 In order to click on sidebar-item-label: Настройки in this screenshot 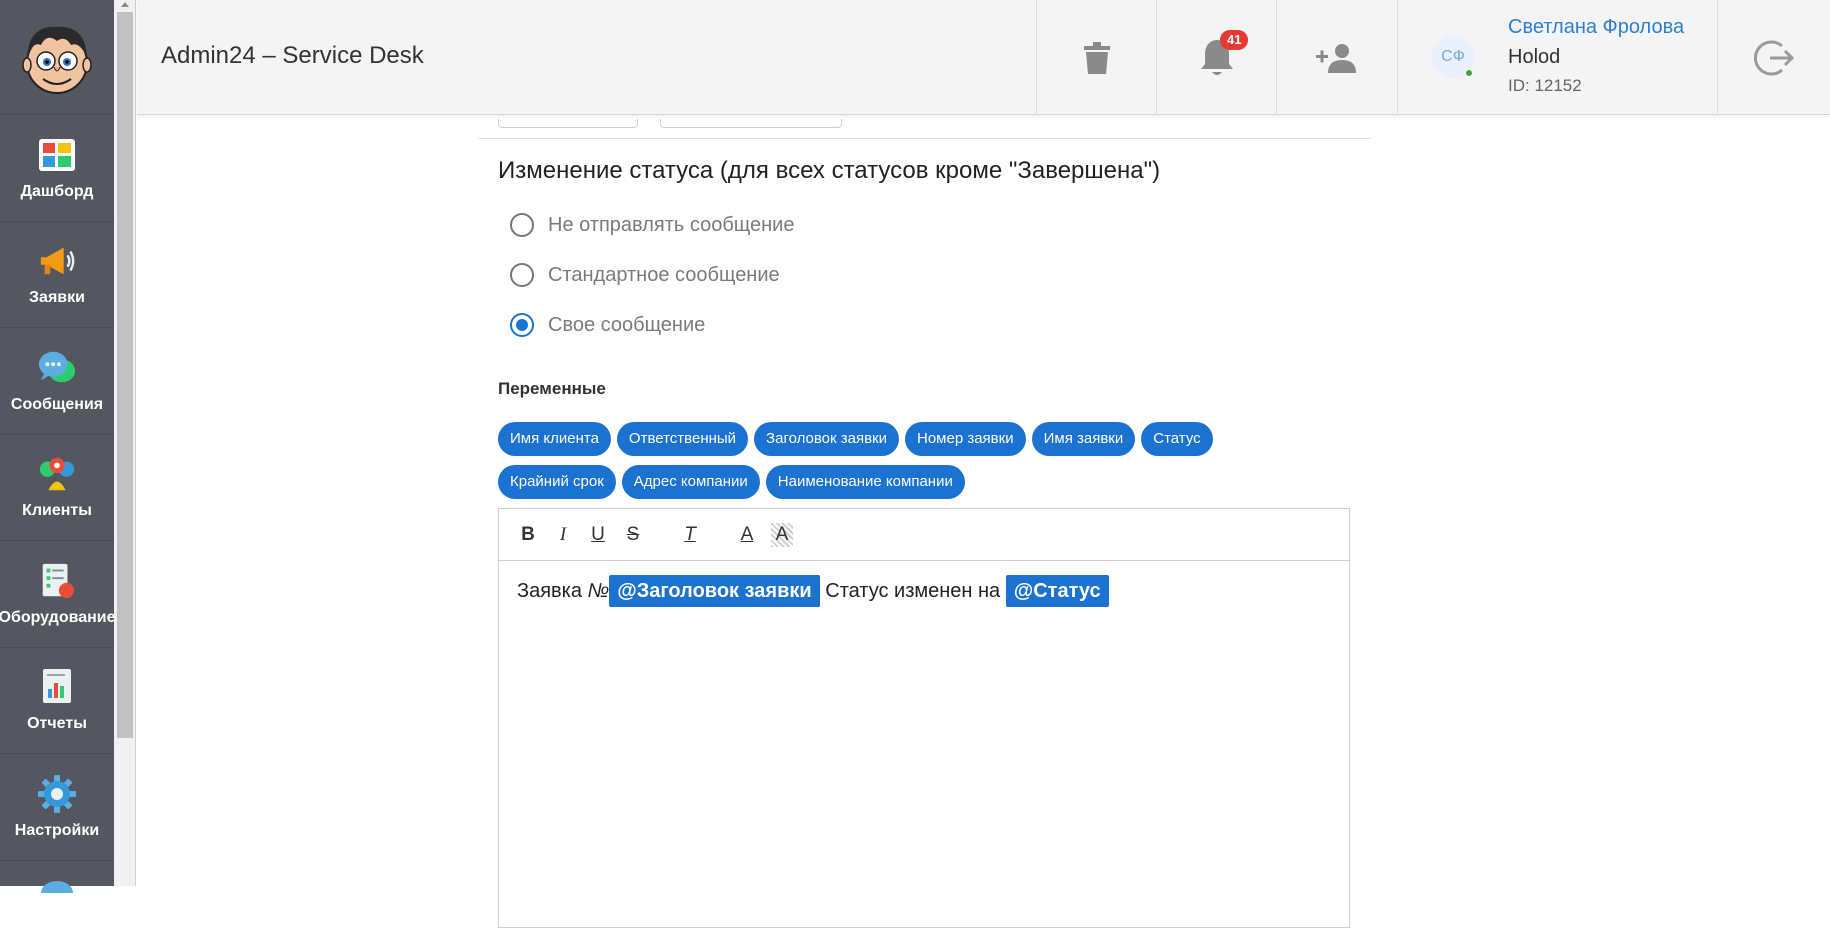, I will do `click(57, 830)`.